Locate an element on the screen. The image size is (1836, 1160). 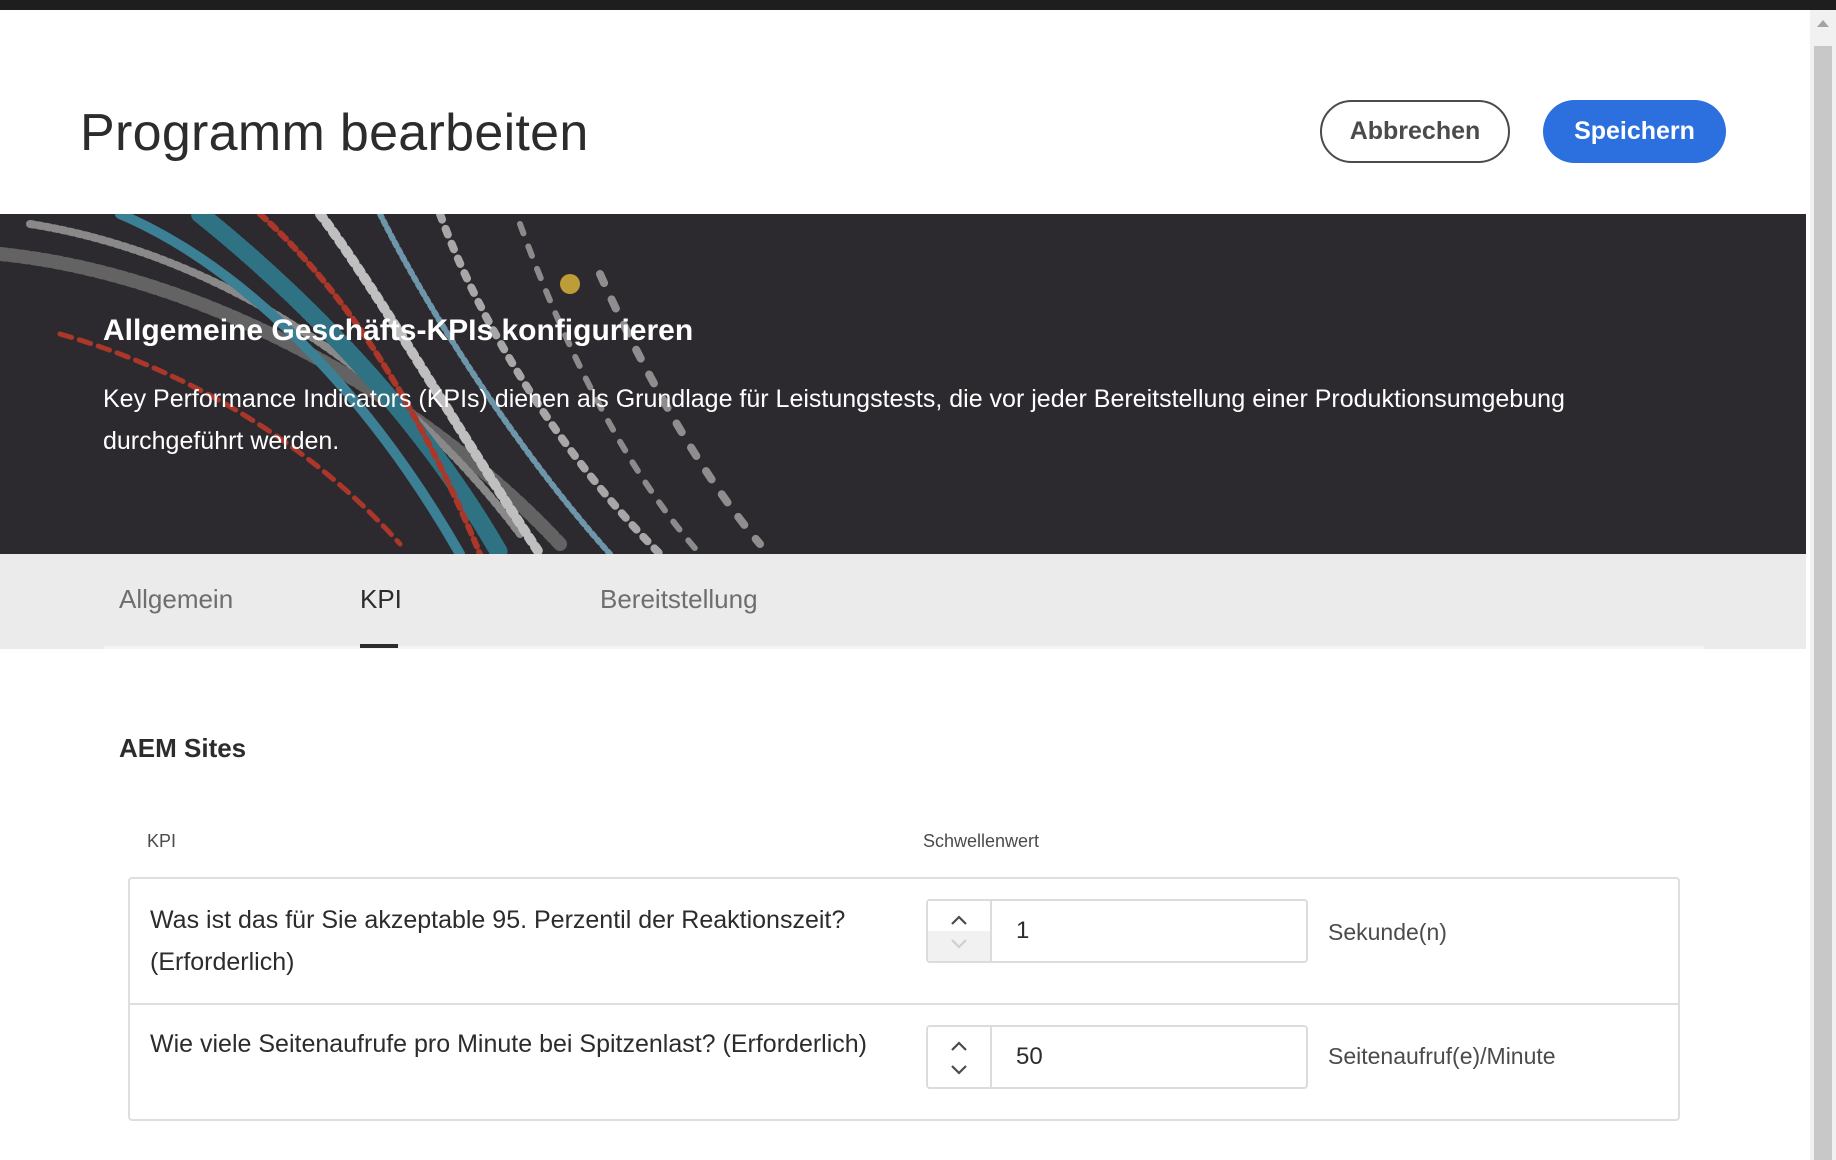
save-button: Speichern is located at coordinates (1634, 131).